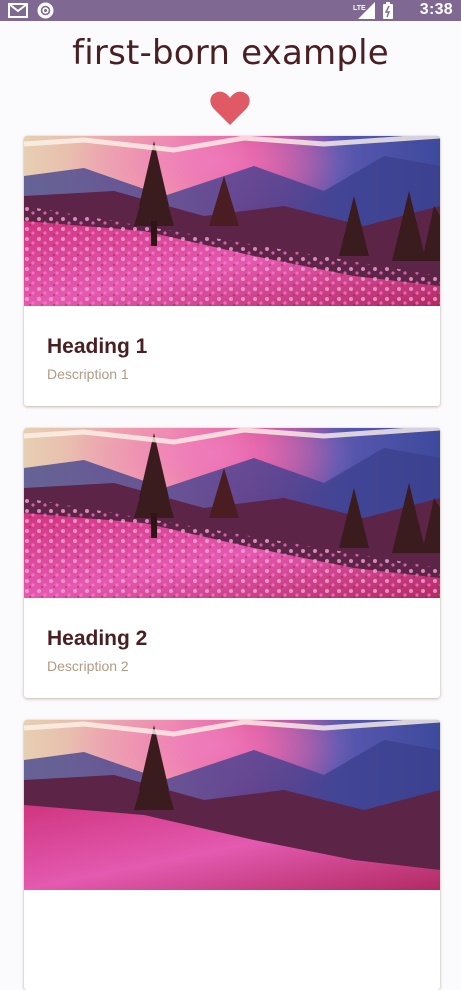 This screenshot has width=461, height=990. I want to click on page-title: first-born example, so click(230, 53).